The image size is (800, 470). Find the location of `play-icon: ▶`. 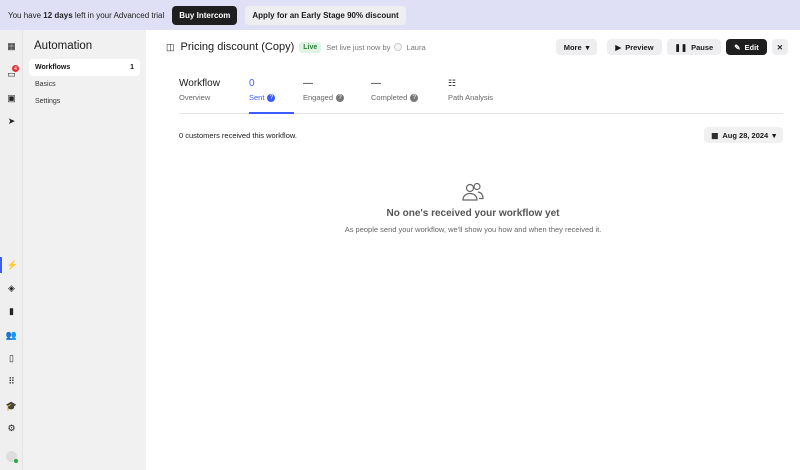

play-icon: ▶ is located at coordinates (618, 47).